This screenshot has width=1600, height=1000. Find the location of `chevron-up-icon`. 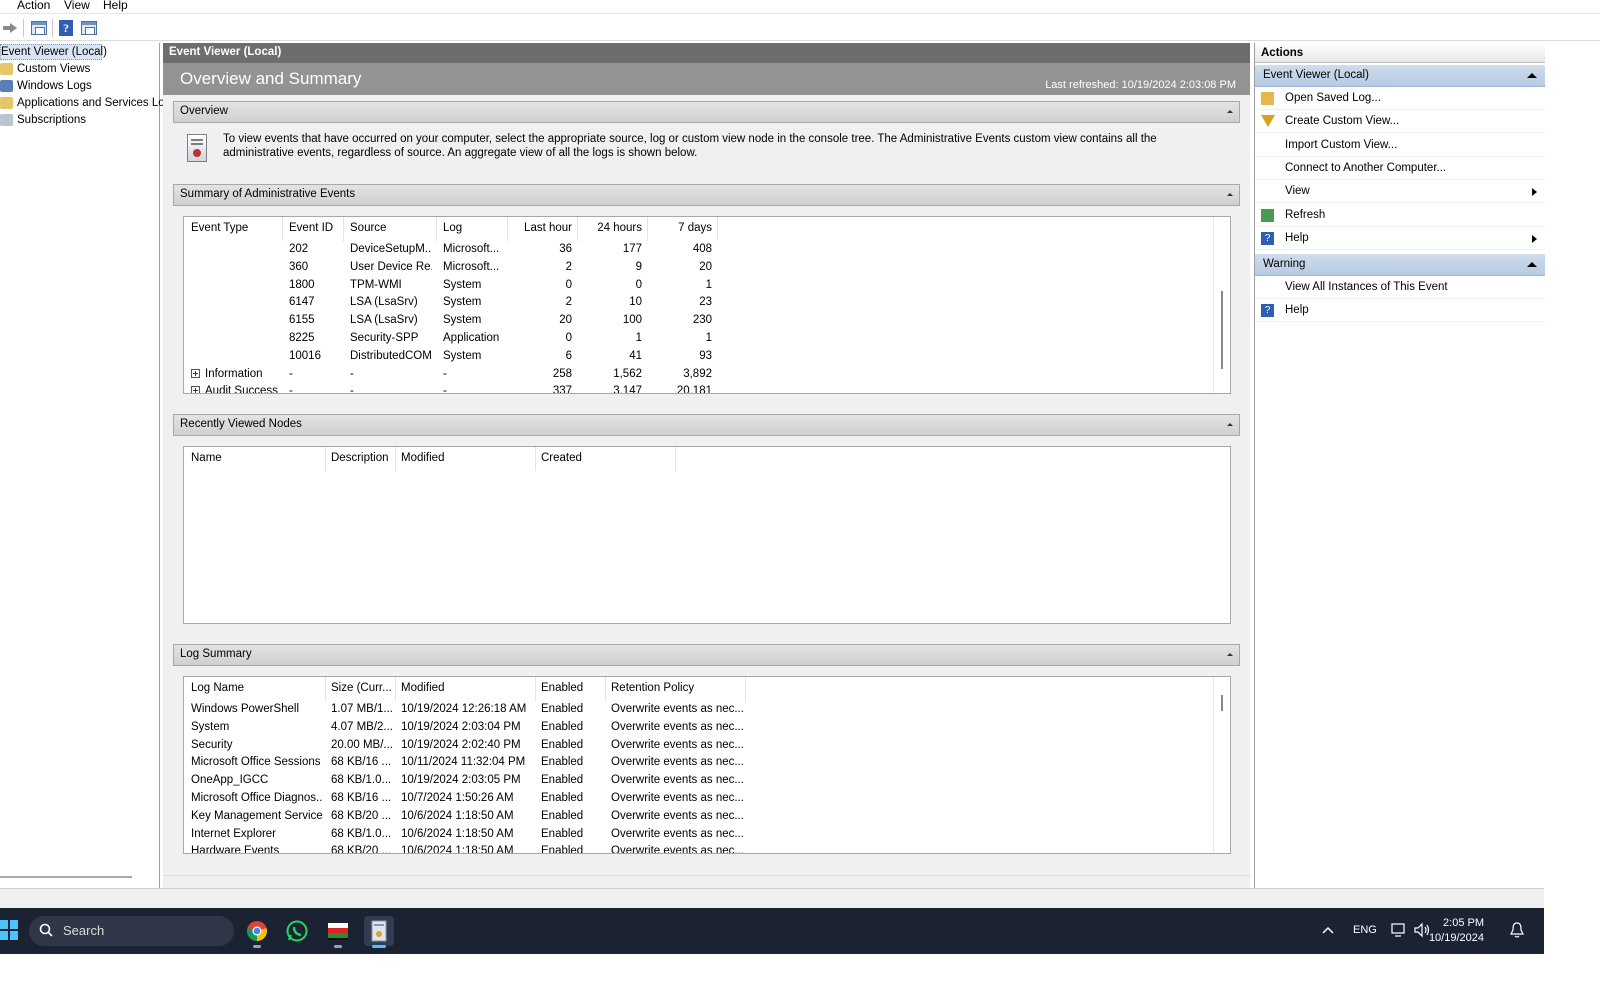

chevron-up-icon is located at coordinates (1328, 930).